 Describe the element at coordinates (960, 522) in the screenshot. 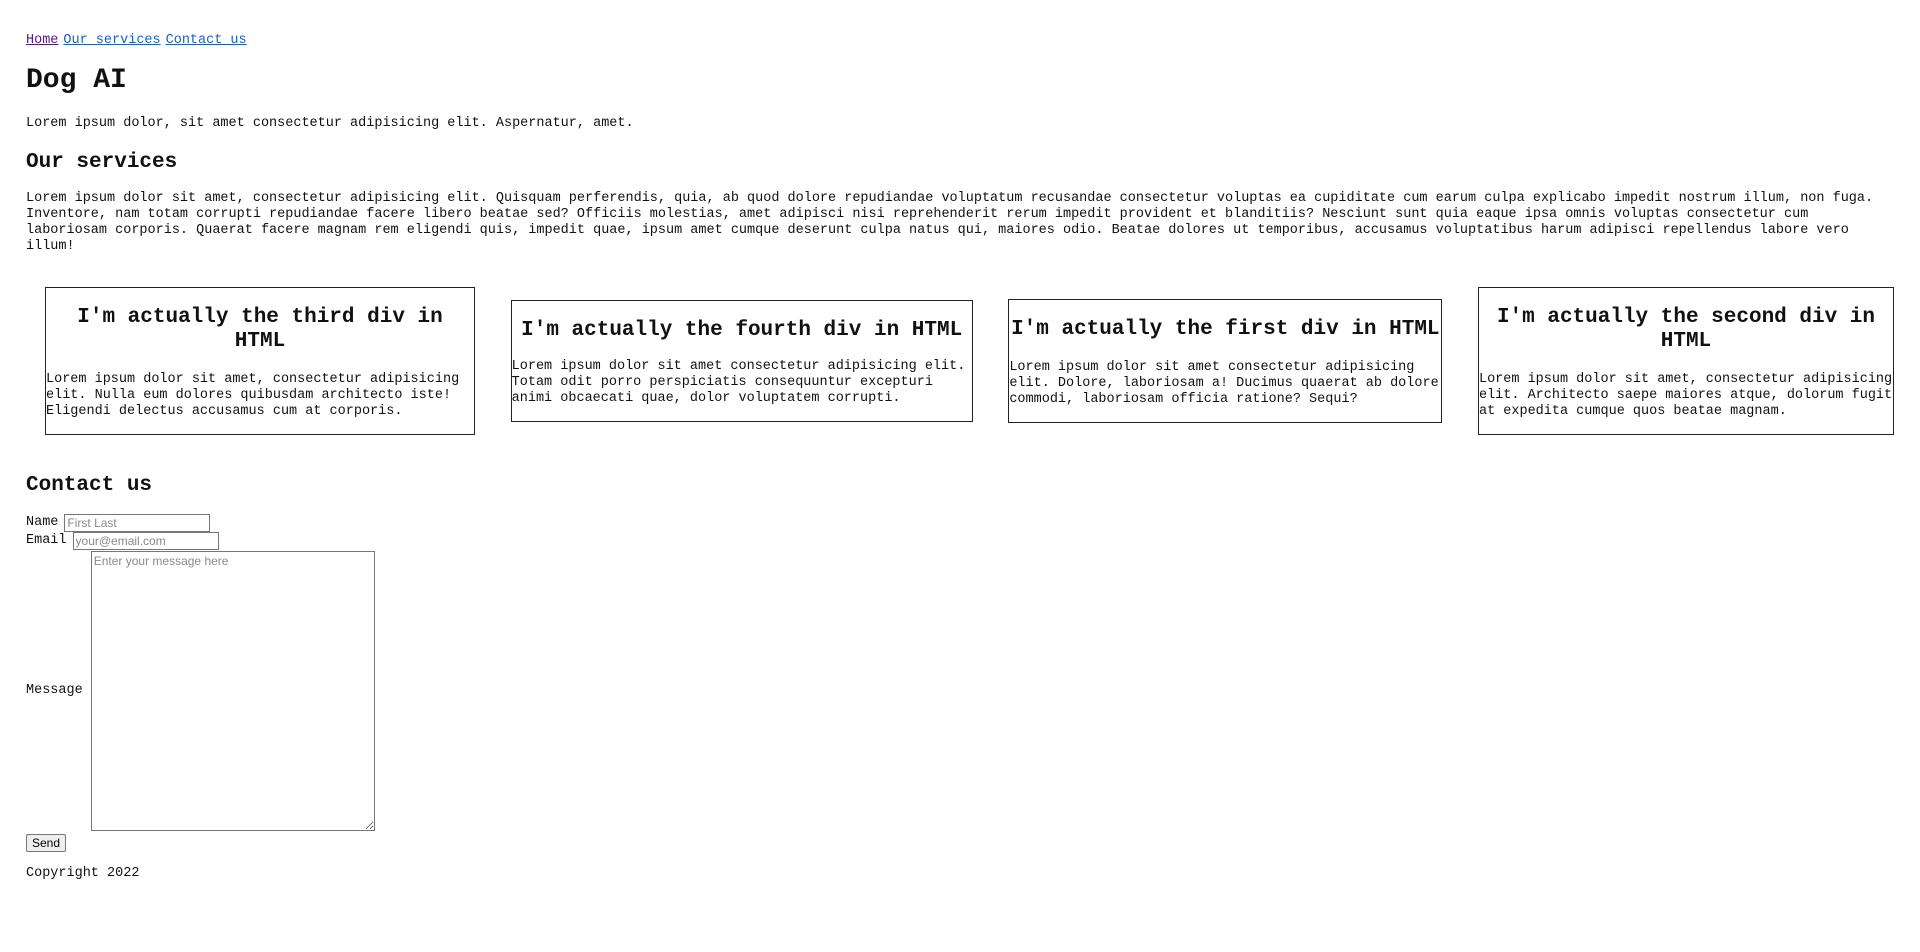

I see `name-row: Name` at that location.